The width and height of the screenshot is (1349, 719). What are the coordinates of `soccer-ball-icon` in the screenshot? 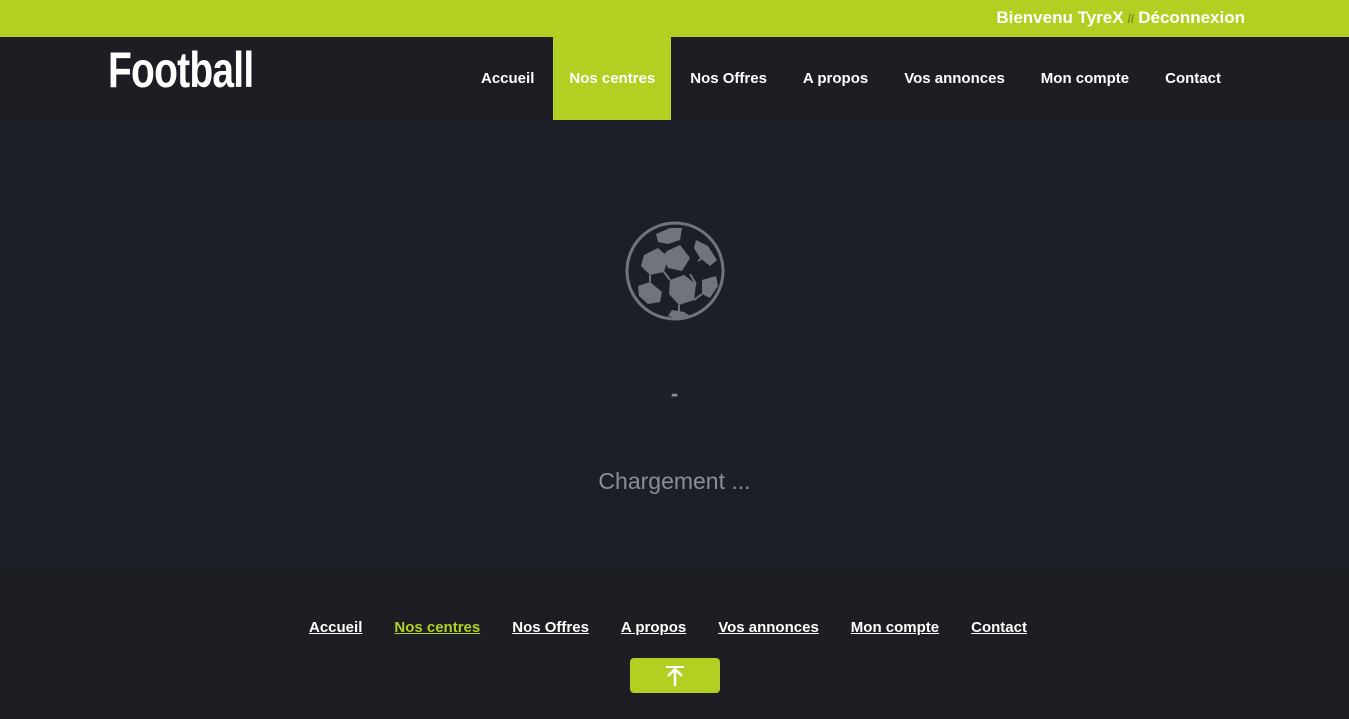 It's located at (675, 271).